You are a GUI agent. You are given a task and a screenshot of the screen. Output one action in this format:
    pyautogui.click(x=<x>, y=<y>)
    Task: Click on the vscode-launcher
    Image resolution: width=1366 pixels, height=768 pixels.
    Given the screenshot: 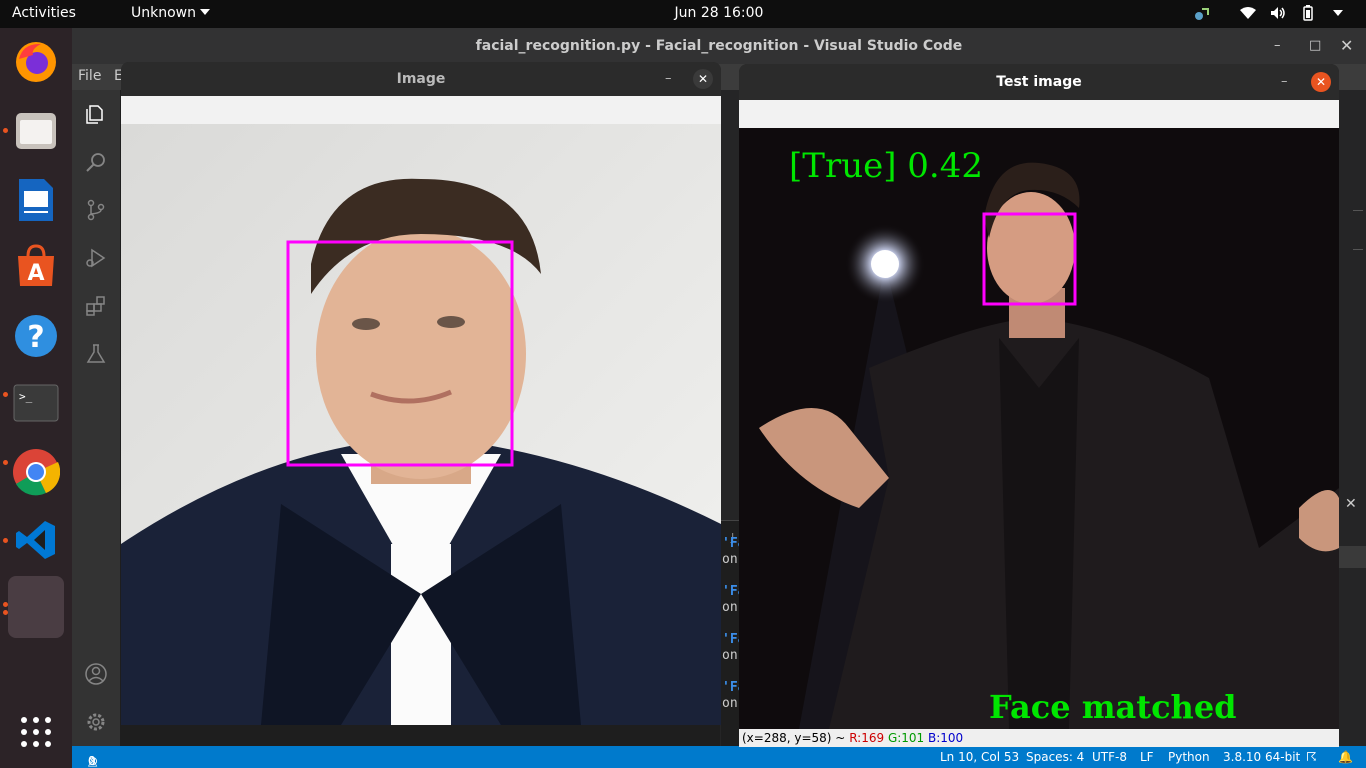 What is the action you would take?
    pyautogui.click(x=36, y=540)
    